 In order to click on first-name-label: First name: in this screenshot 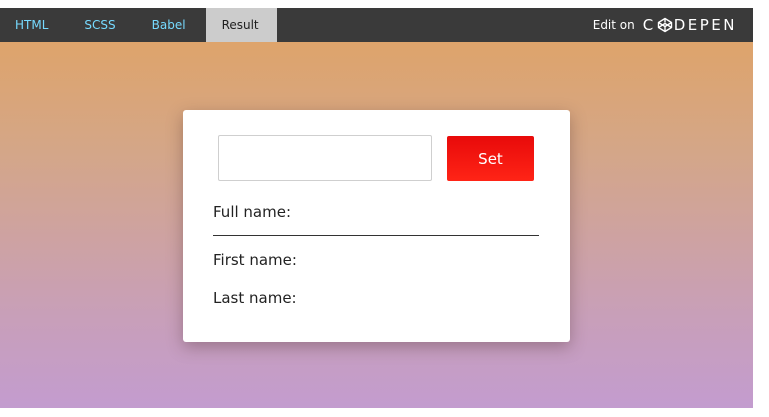, I will do `click(255, 260)`.